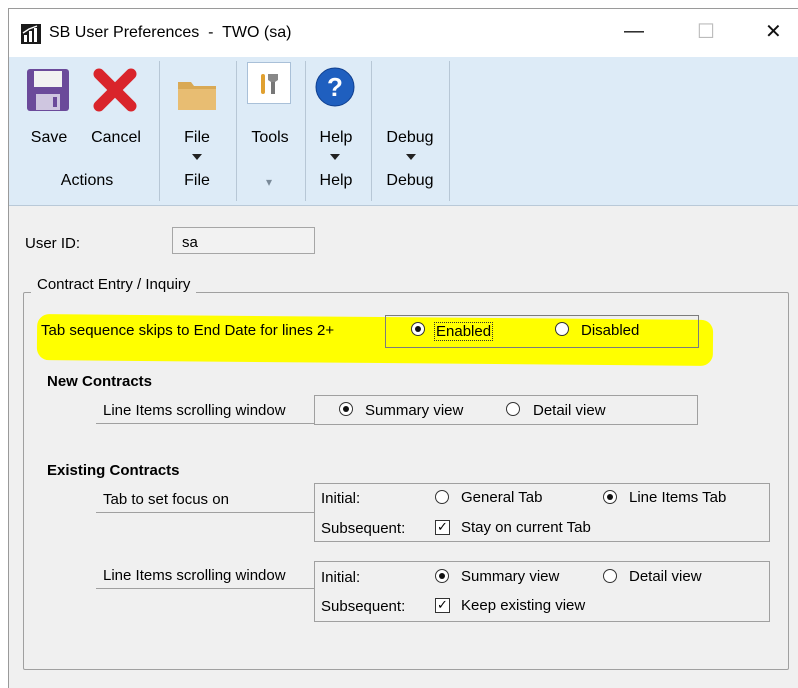  Describe the element at coordinates (706, 31) in the screenshot. I see `maximize-button: ☐` at that location.